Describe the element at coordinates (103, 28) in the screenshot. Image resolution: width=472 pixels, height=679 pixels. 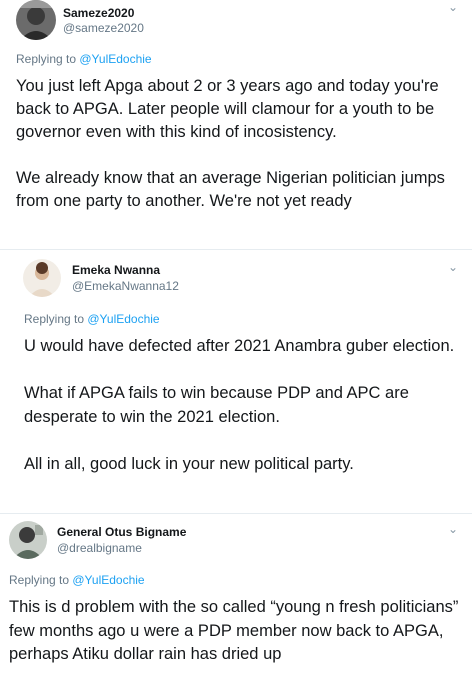
I see `user-handle: @sameze2020` at that location.